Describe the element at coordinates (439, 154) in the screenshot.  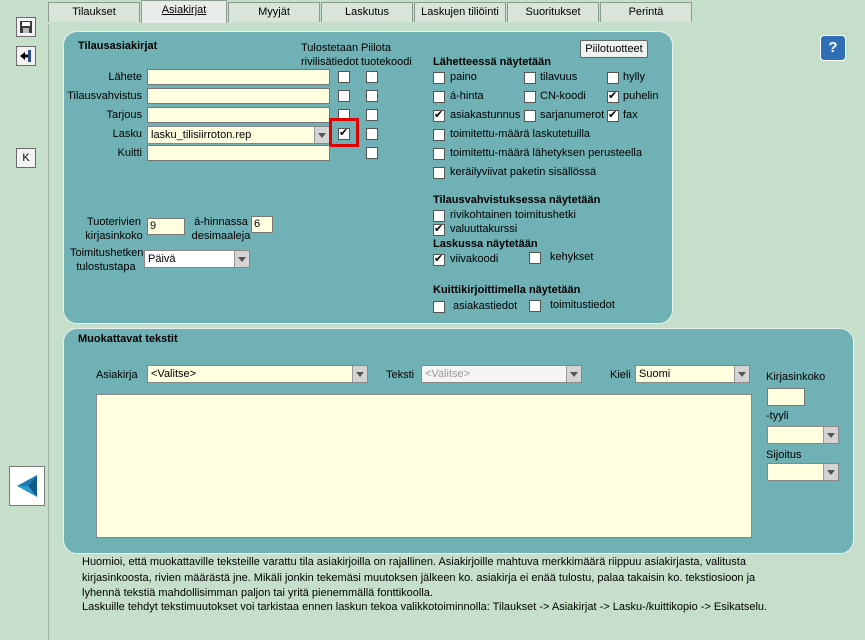
I see `toimitettu-lahetys-checkbox` at that location.